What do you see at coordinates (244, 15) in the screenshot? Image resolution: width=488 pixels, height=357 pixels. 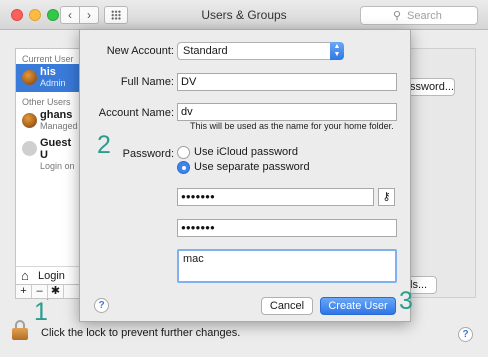 I see `title-bar: ‹ › Users & Groups ⚲ Search` at bounding box center [244, 15].